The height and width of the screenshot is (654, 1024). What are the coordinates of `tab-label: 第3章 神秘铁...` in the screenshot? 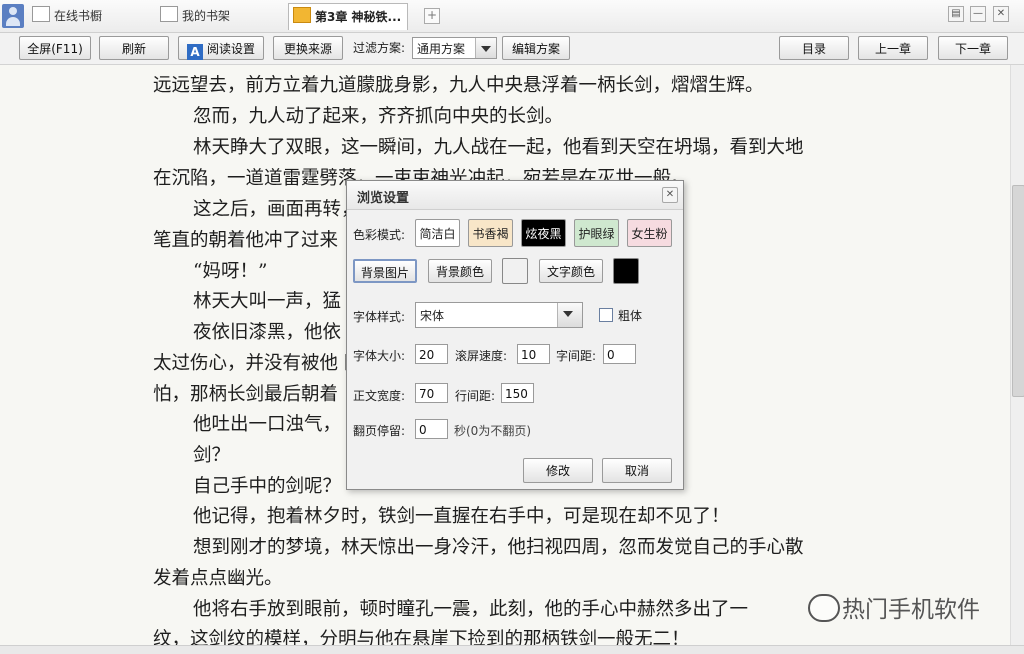 It's located at (358, 17).